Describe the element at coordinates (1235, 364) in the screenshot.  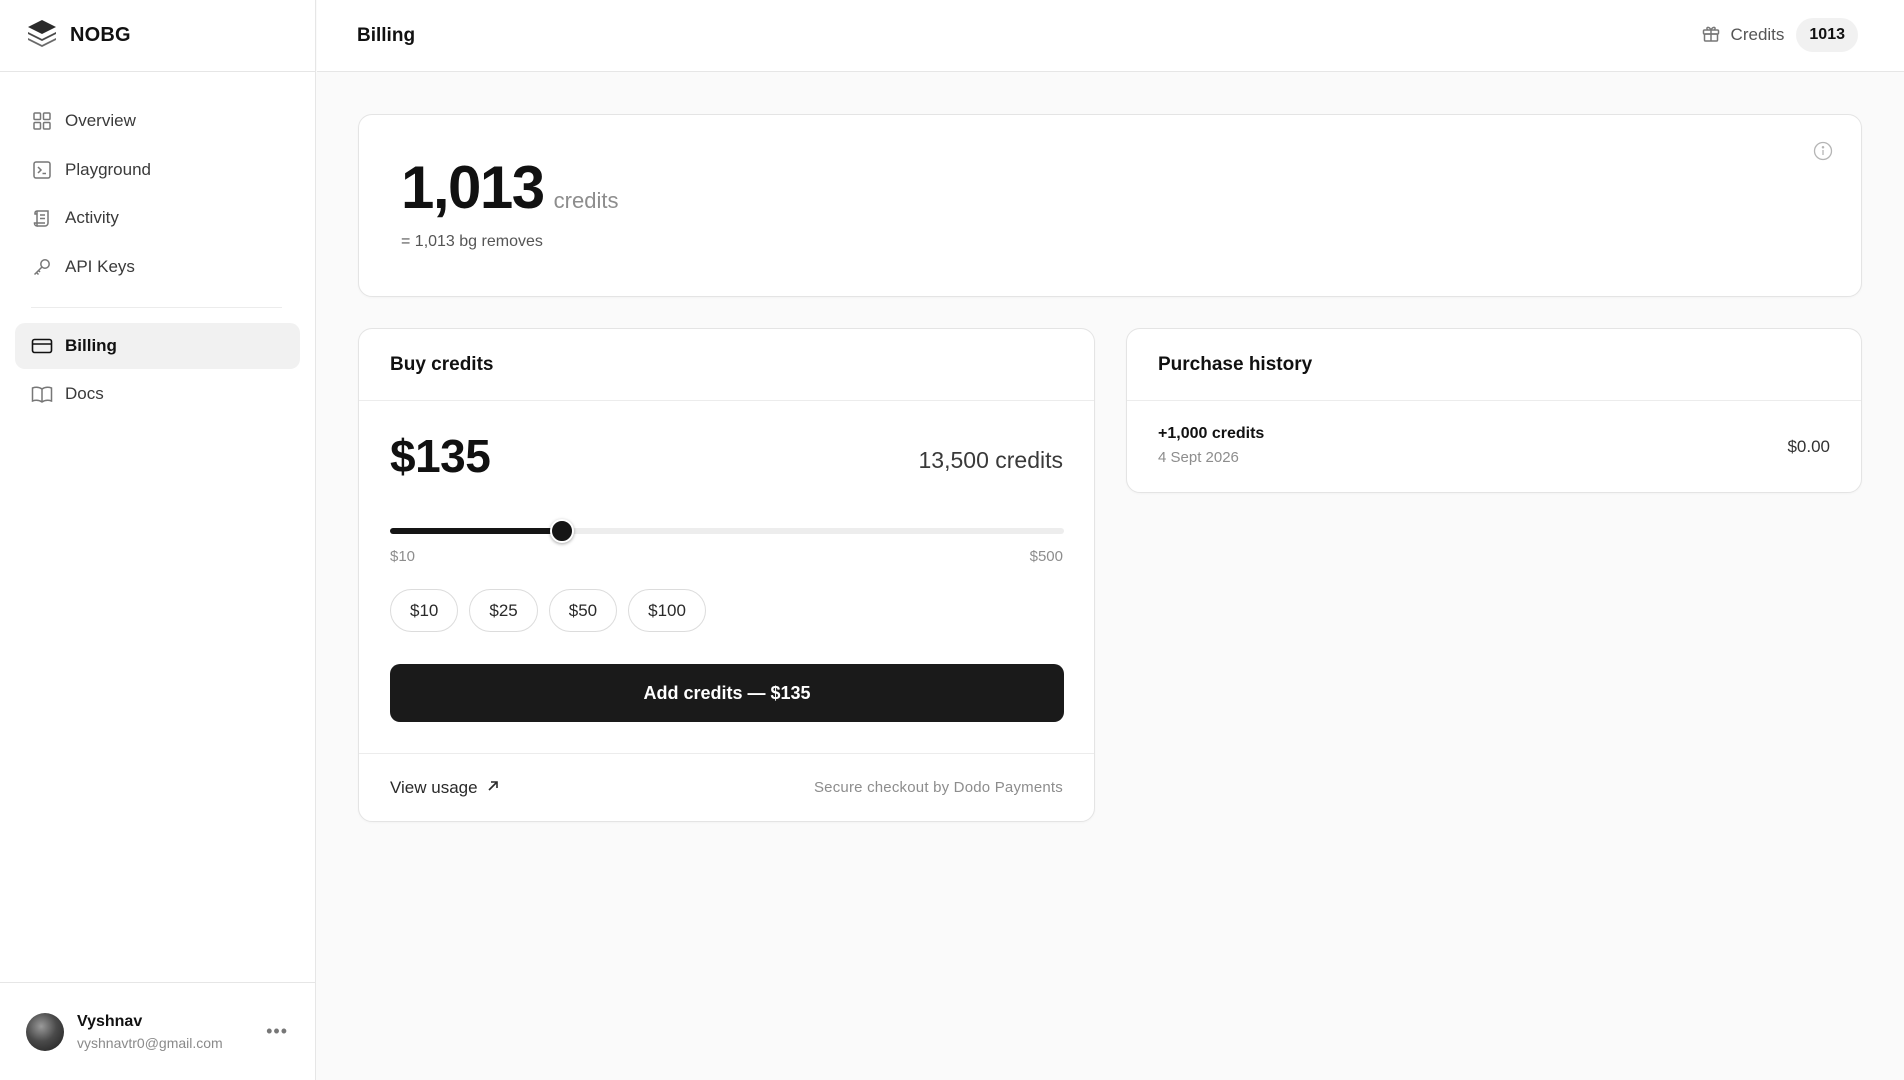
I see `purchase-history-title: Purchase history` at that location.